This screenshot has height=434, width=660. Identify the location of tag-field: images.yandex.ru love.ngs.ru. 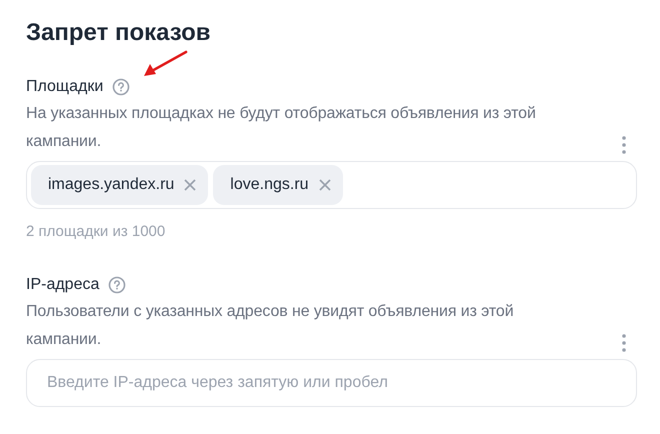
(331, 185).